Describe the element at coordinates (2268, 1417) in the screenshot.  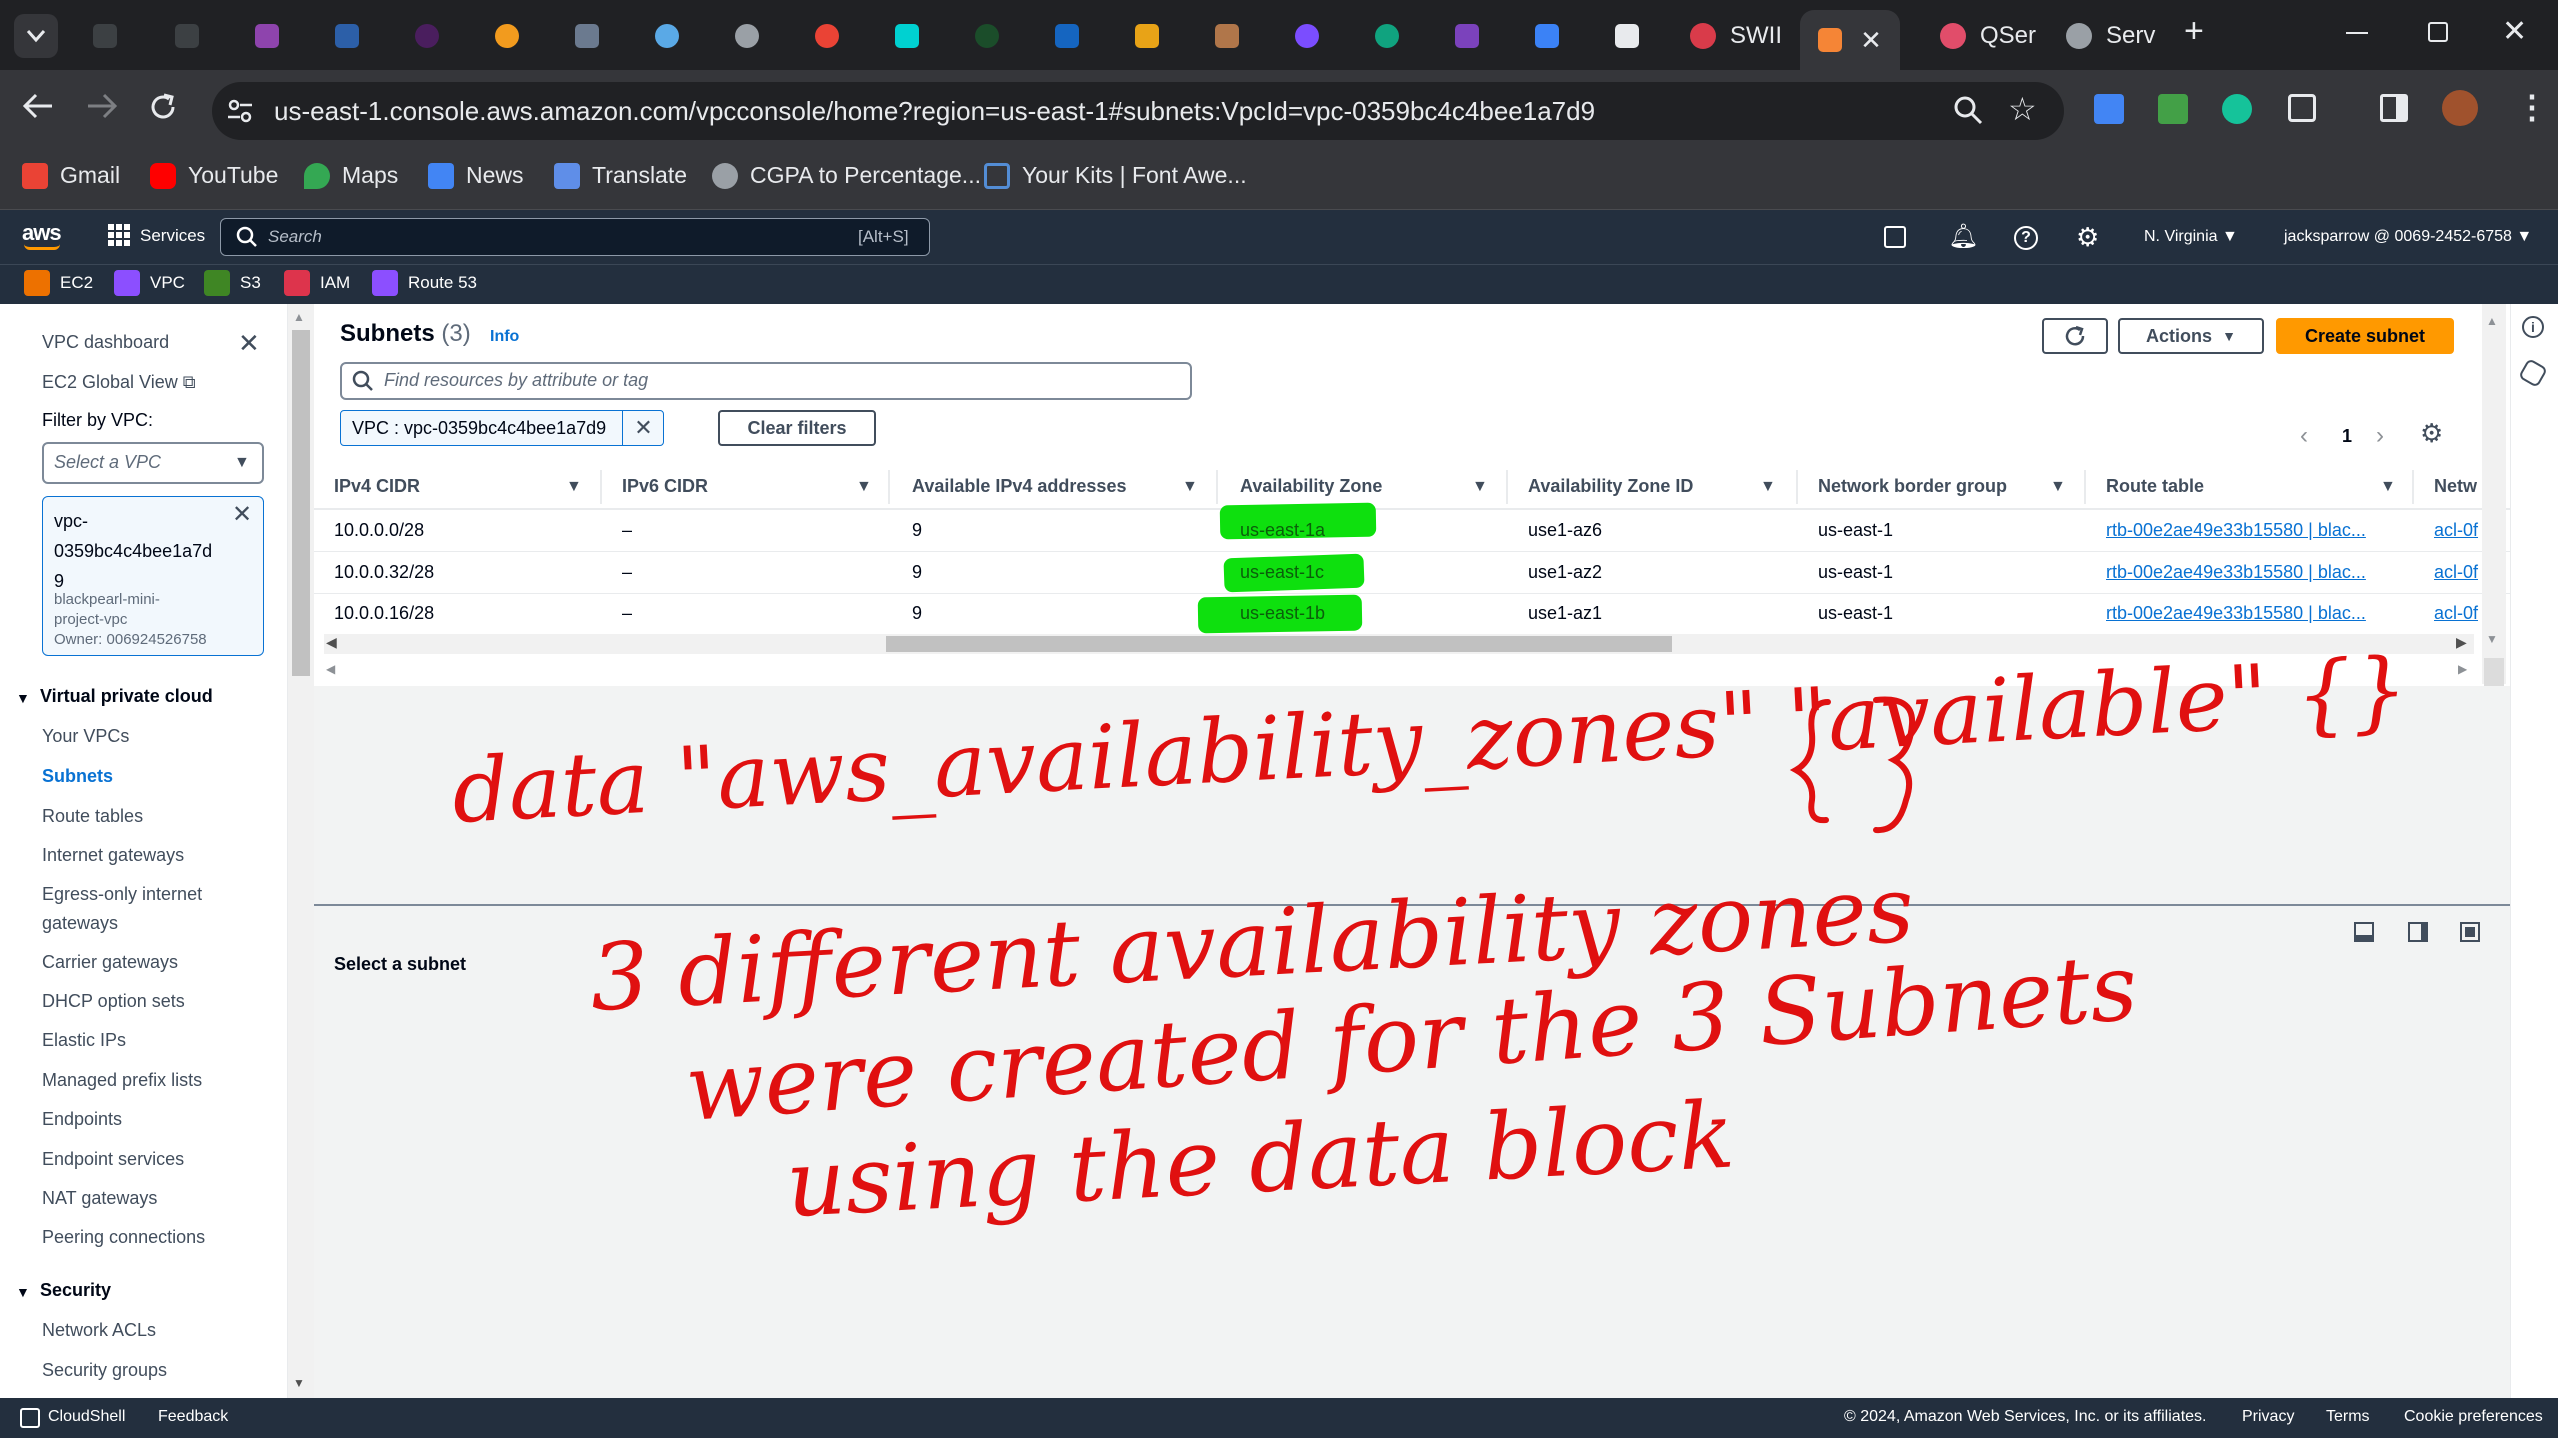
I see `privacy-link: Privacy` at that location.